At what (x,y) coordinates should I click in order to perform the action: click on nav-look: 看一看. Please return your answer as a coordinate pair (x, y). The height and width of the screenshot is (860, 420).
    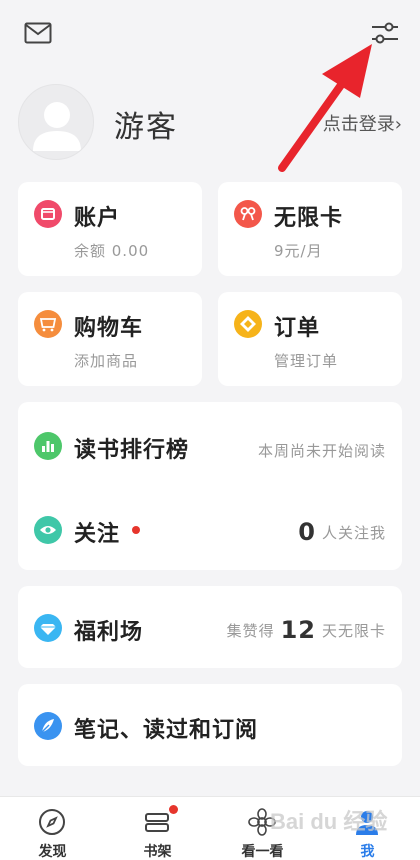
    Looking at the image, I should click on (262, 828).